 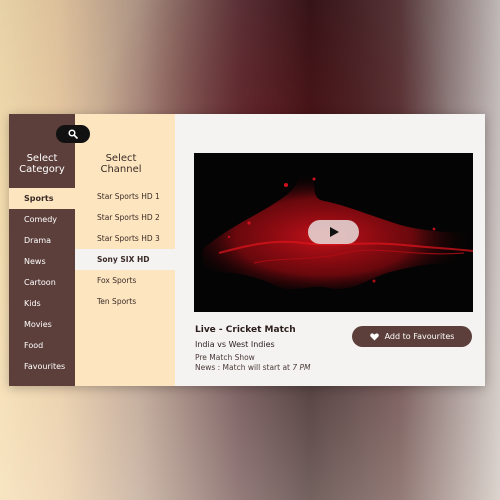 I want to click on category-title: Select Category, so click(x=42, y=164).